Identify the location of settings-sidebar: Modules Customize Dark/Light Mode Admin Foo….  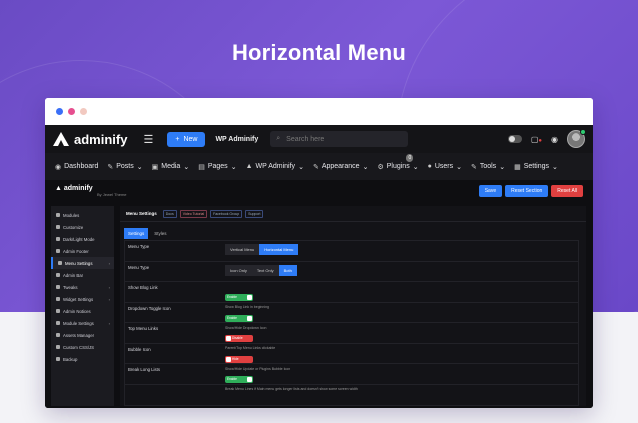
(82, 306).